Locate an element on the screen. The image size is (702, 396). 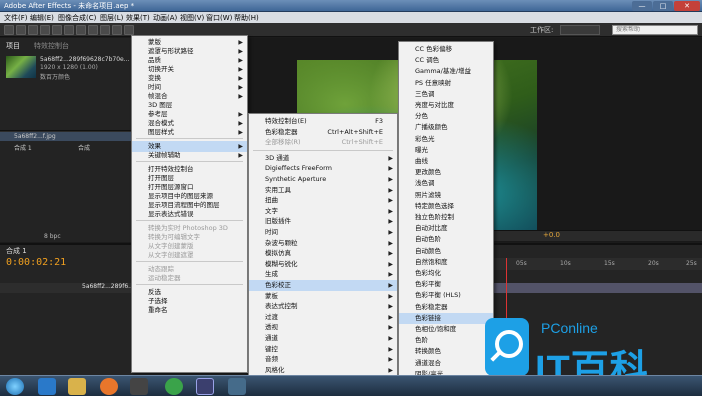
effect-menu-item: 生成 ▶ is located at coordinates (323, 274).